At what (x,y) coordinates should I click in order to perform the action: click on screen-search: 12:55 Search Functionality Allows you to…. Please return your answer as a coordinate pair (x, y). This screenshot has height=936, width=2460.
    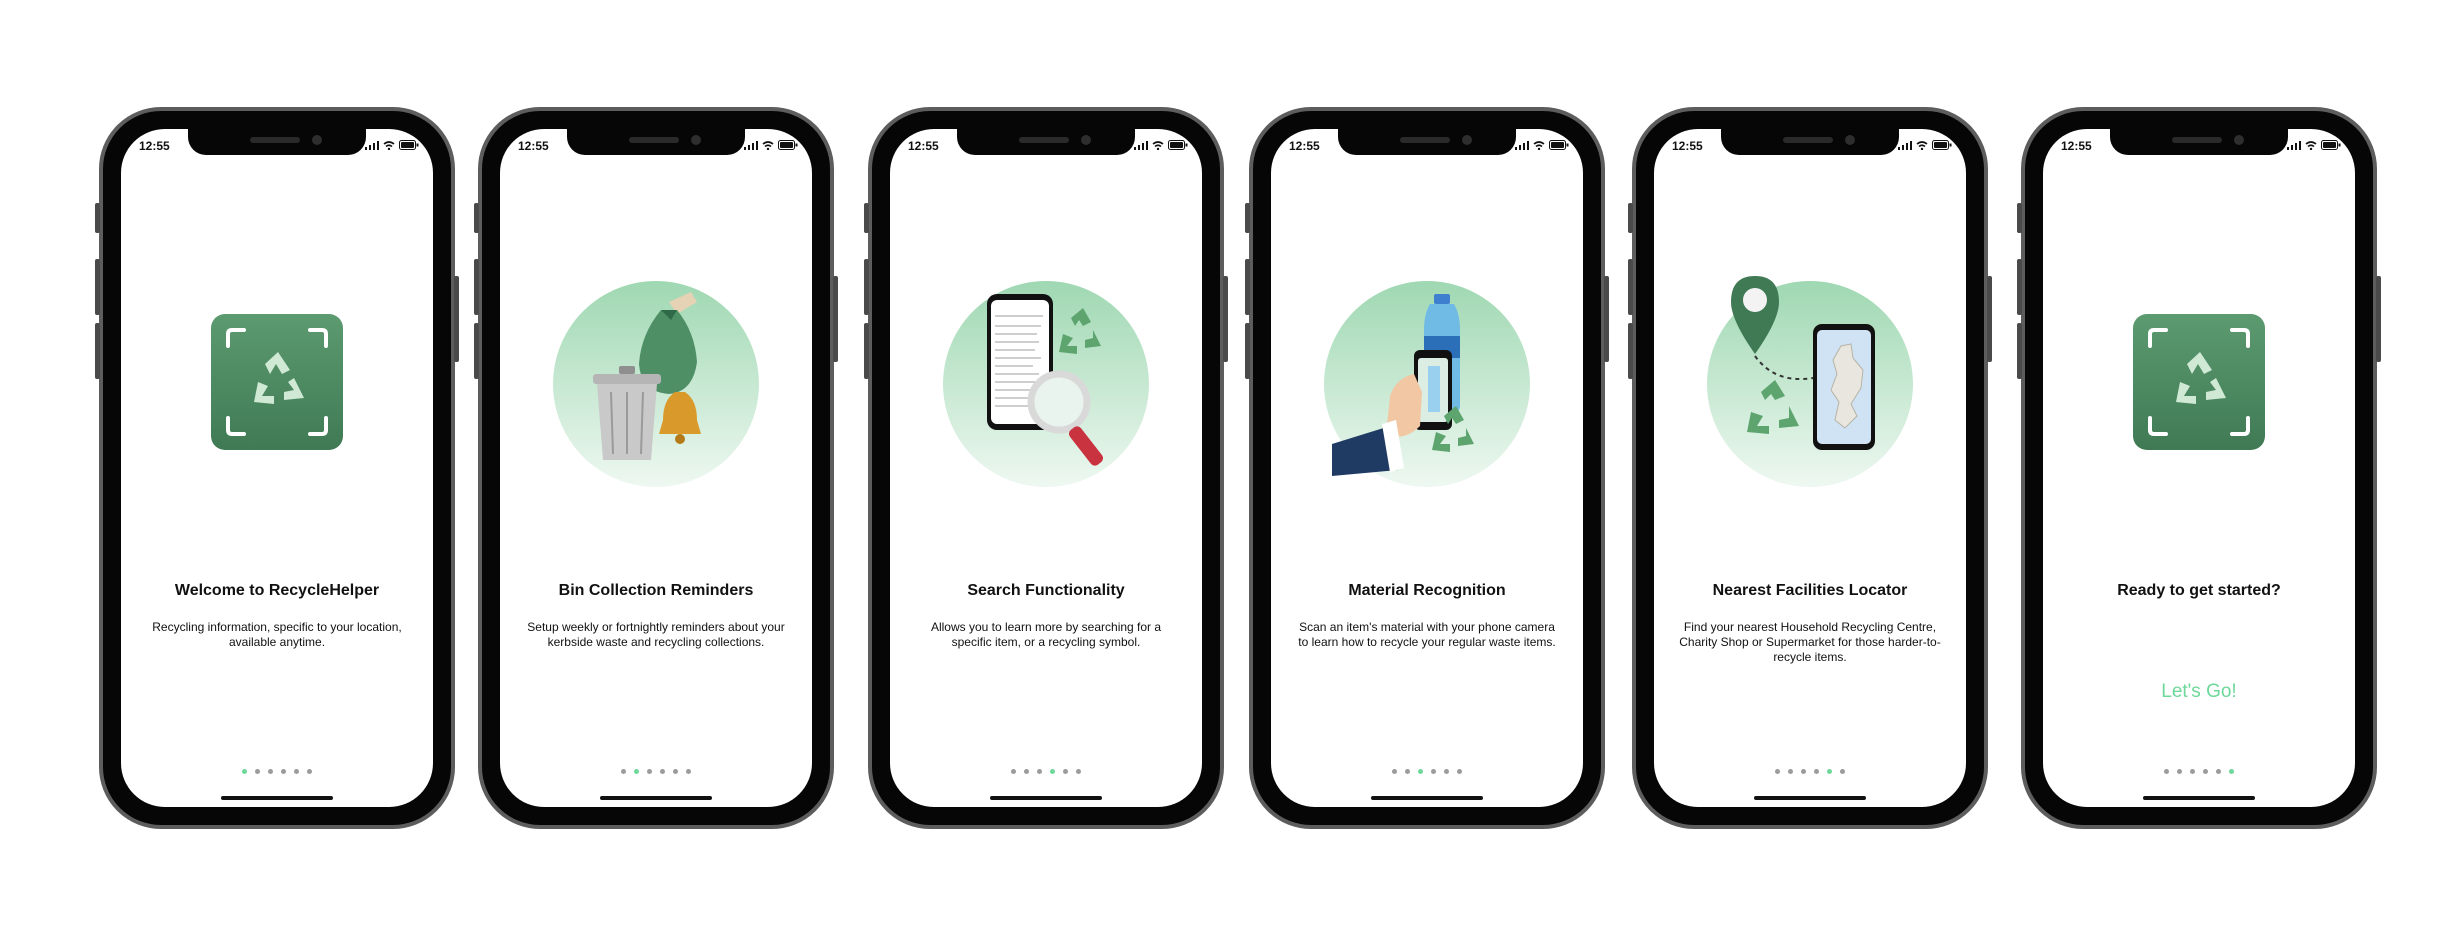
    Looking at the image, I should click on (1046, 468).